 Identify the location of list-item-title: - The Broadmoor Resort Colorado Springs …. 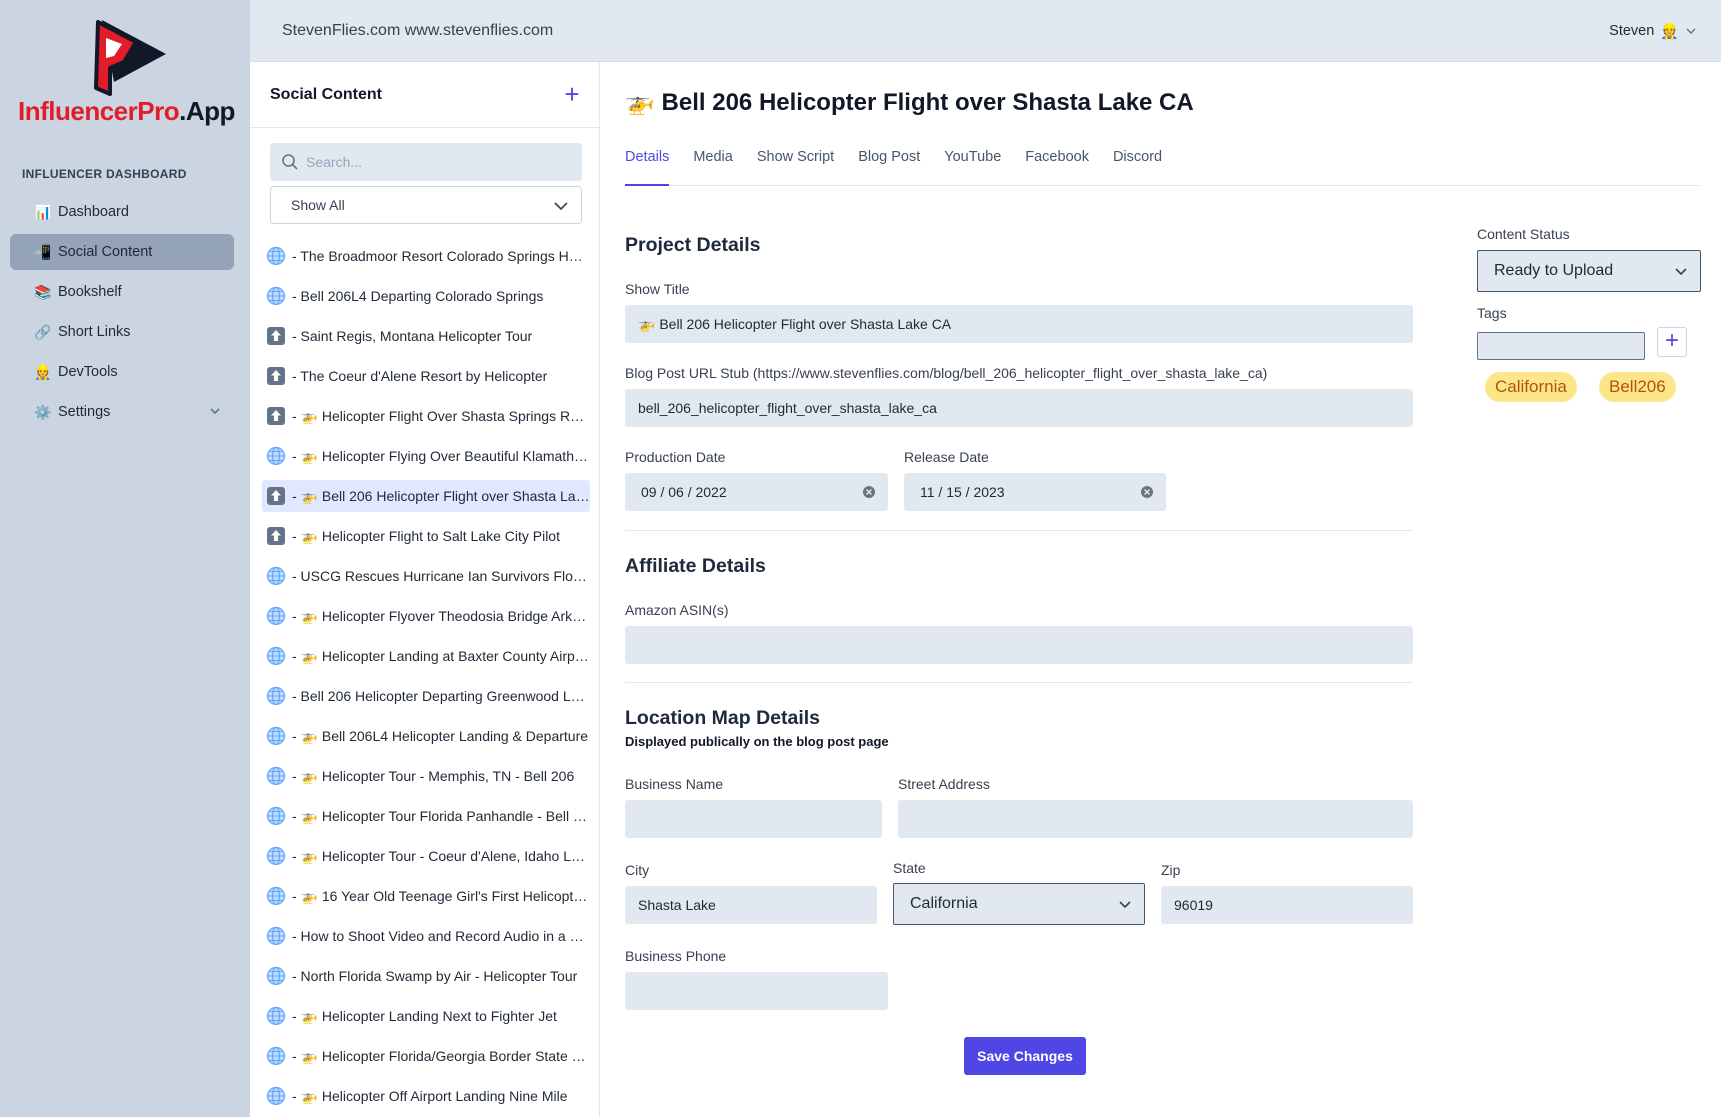
(441, 256).